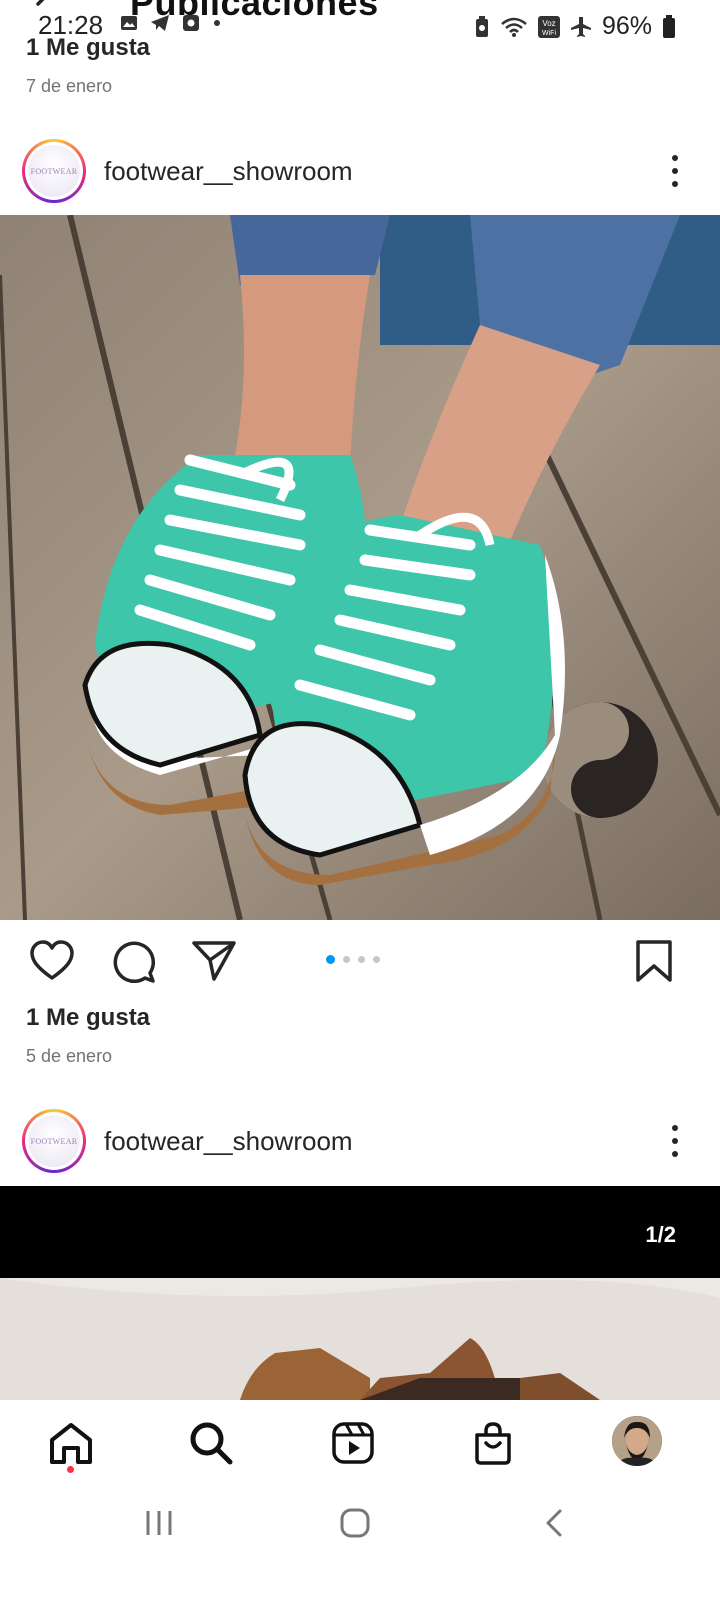 The width and height of the screenshot is (720, 1600). I want to click on battery-saver-icon, so click(481, 26).